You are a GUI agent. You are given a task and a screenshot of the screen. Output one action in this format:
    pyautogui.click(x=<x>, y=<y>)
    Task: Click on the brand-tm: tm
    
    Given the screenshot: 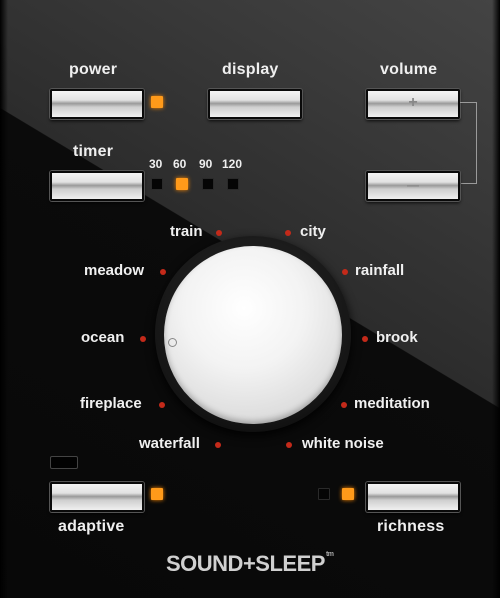 What is the action you would take?
    pyautogui.click(x=329, y=554)
    